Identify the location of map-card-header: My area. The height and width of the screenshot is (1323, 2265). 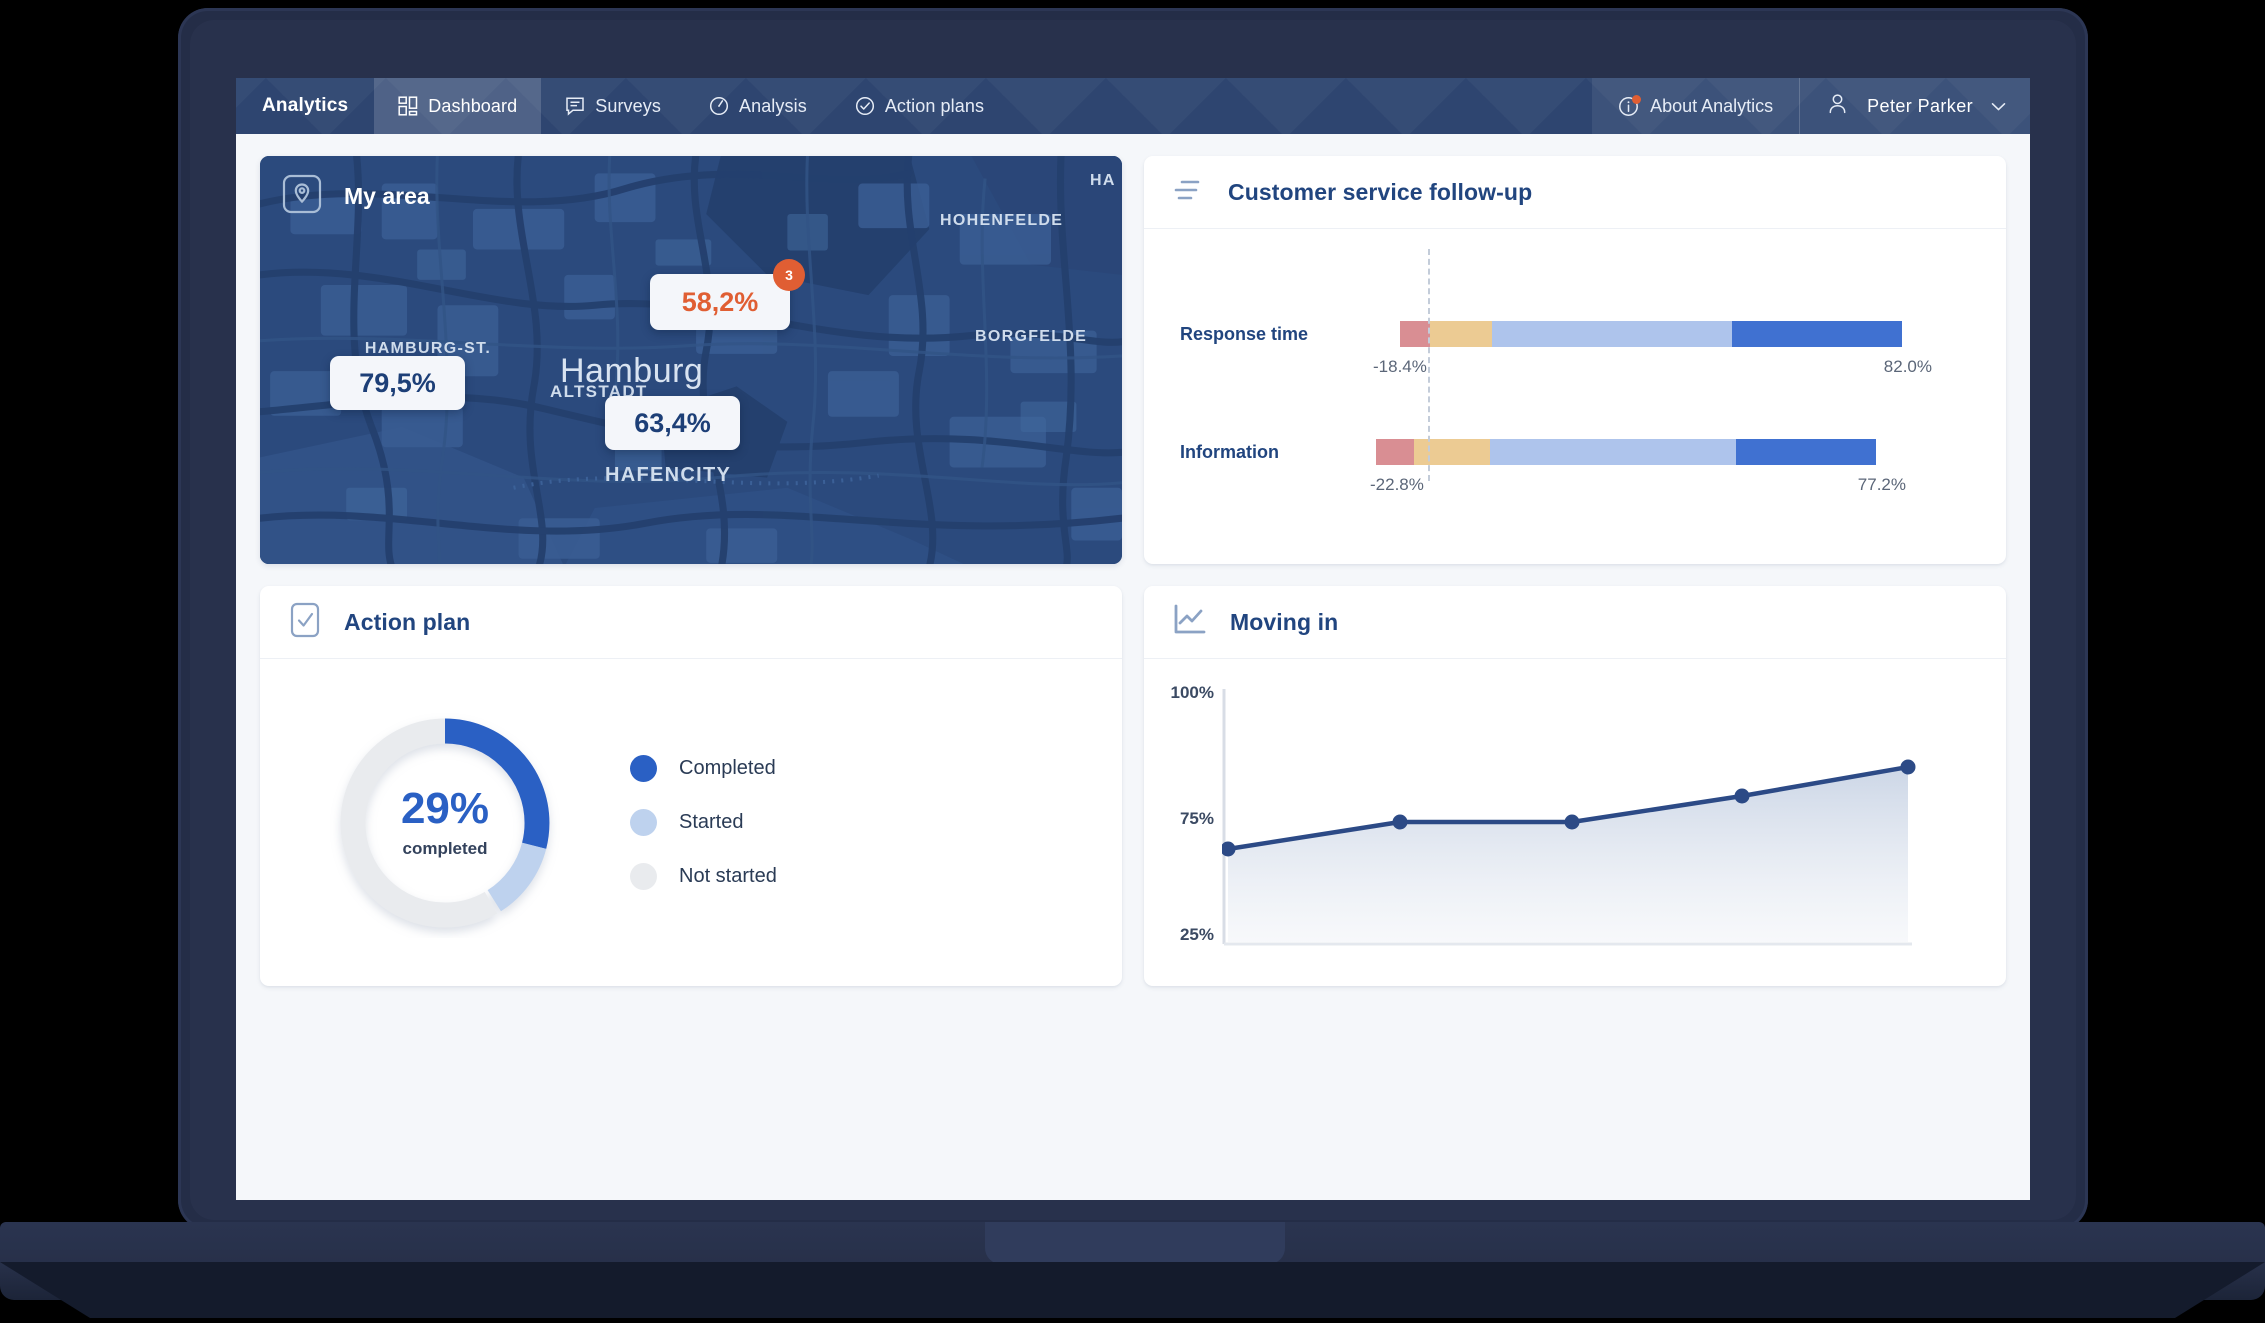
(356, 196).